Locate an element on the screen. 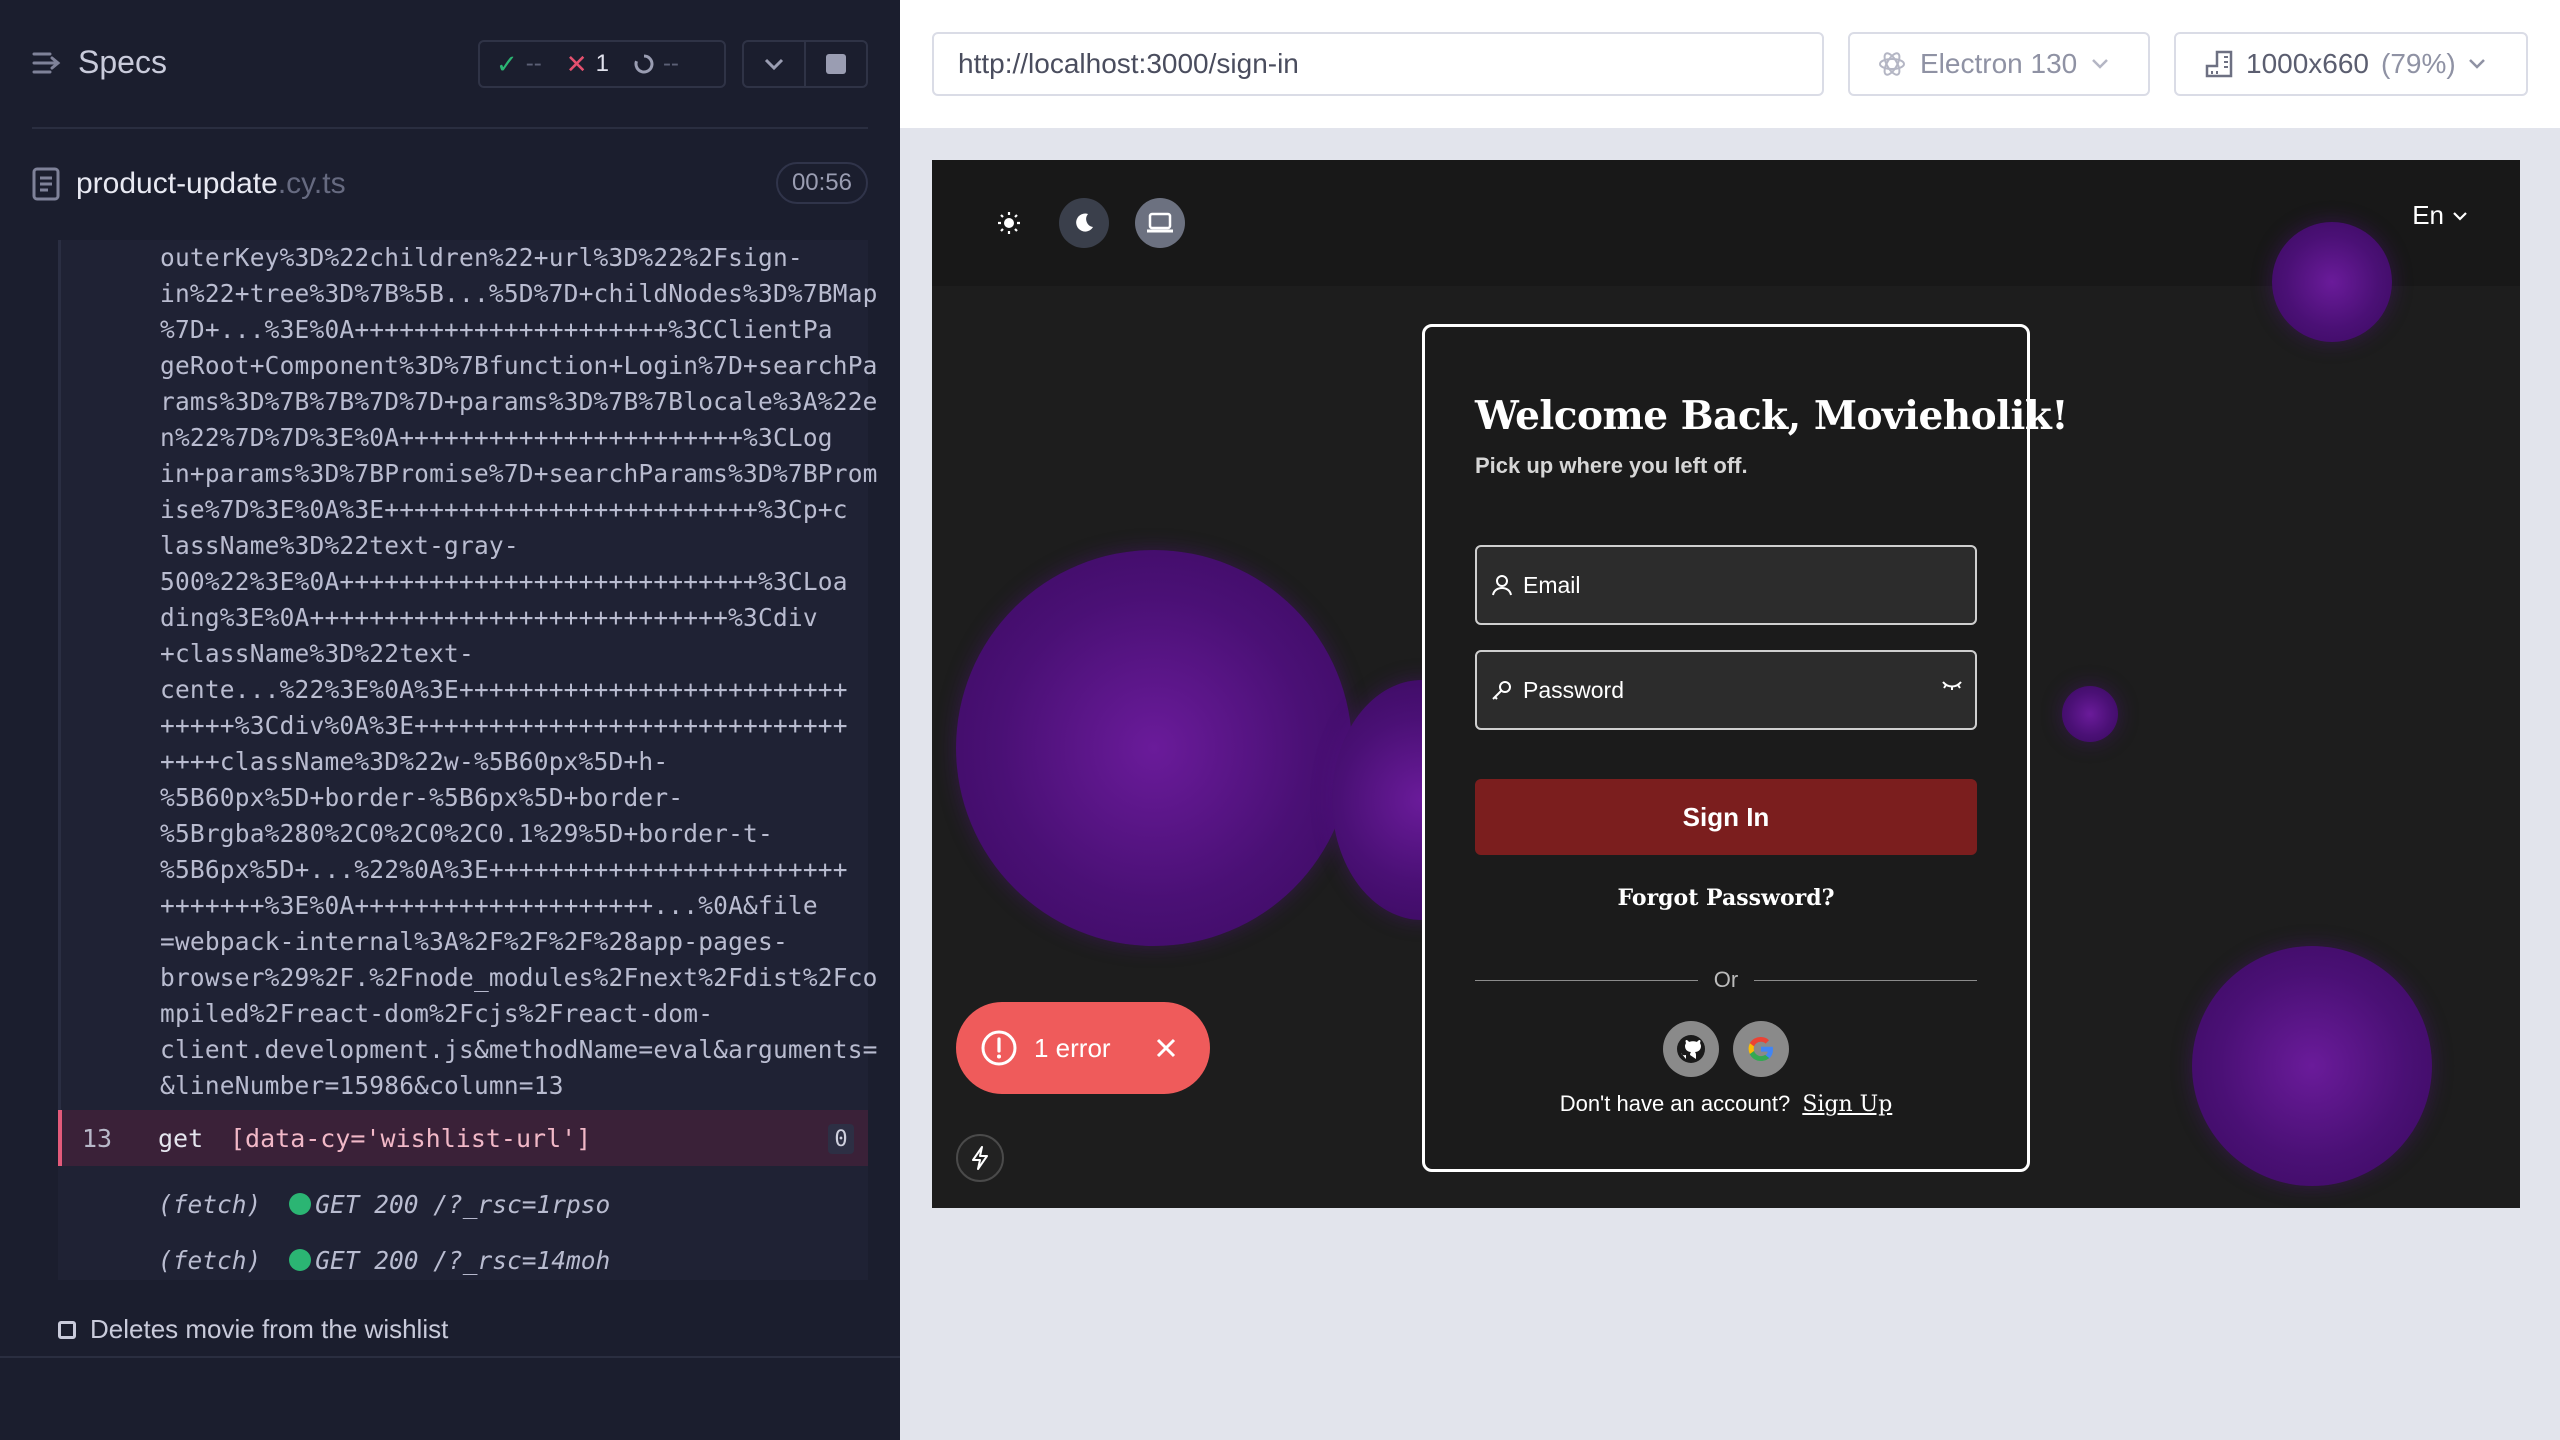 The image size is (2560, 1440). test-status-icon is located at coordinates (67, 1329).